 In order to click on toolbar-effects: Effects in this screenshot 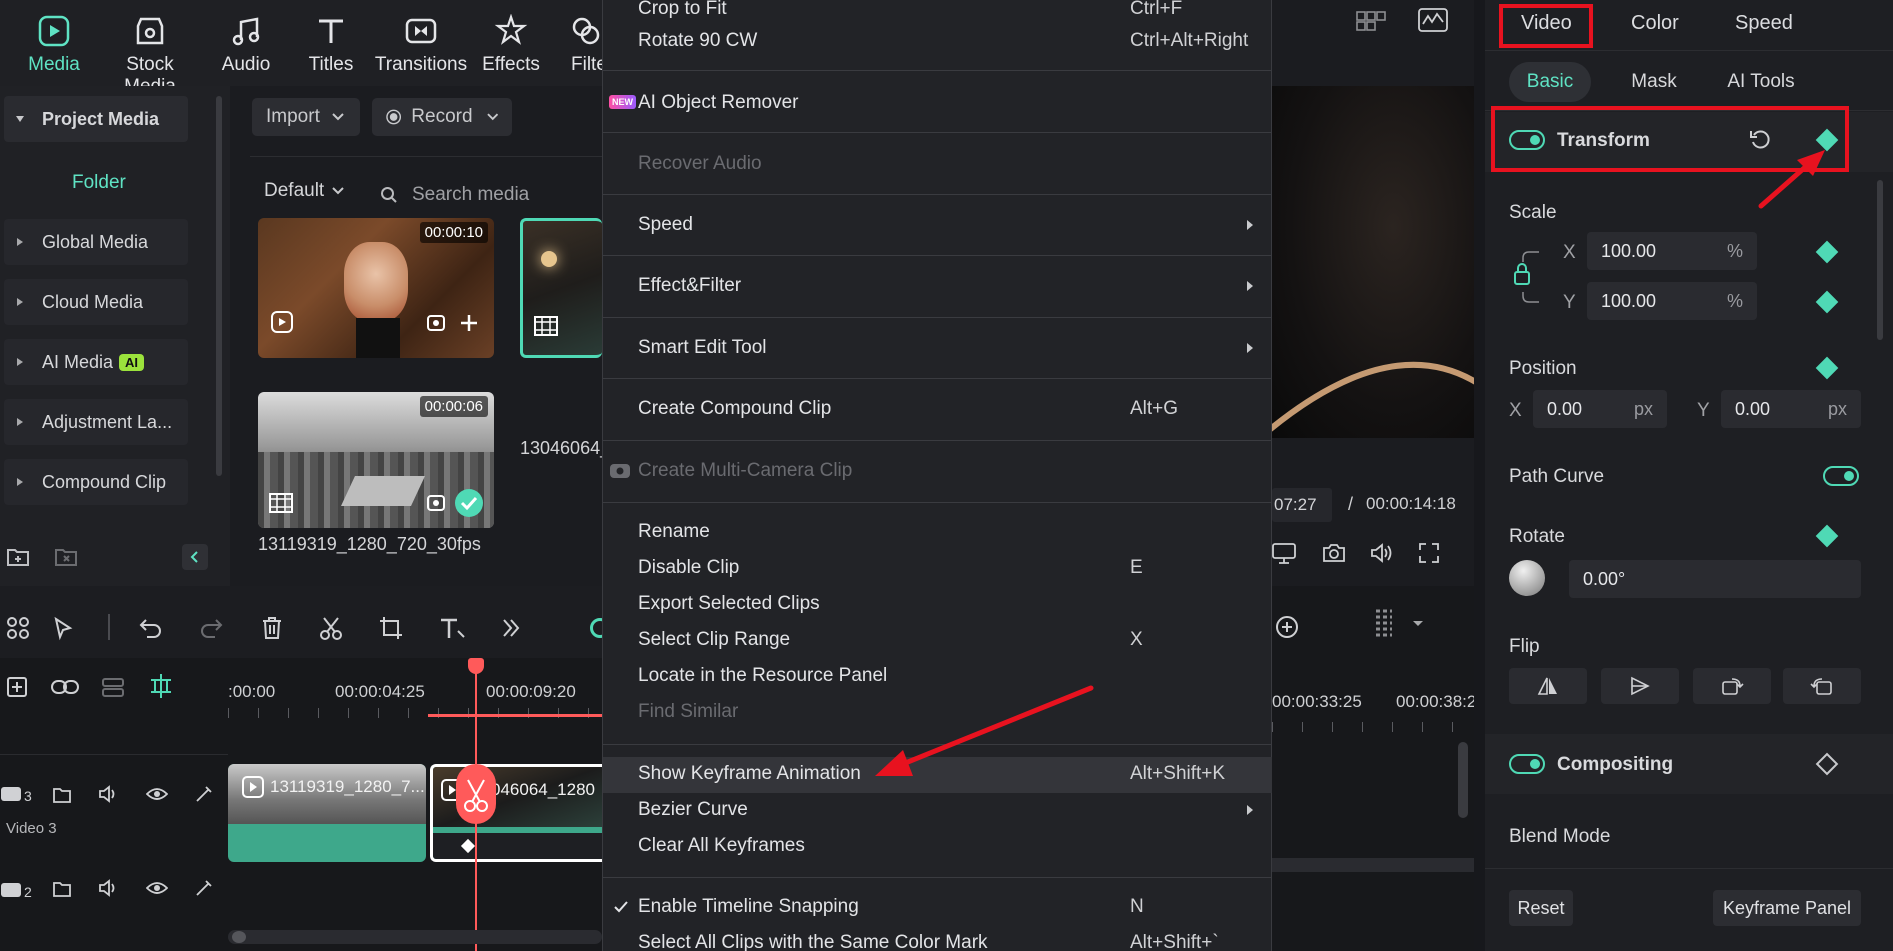, I will do `click(511, 45)`.